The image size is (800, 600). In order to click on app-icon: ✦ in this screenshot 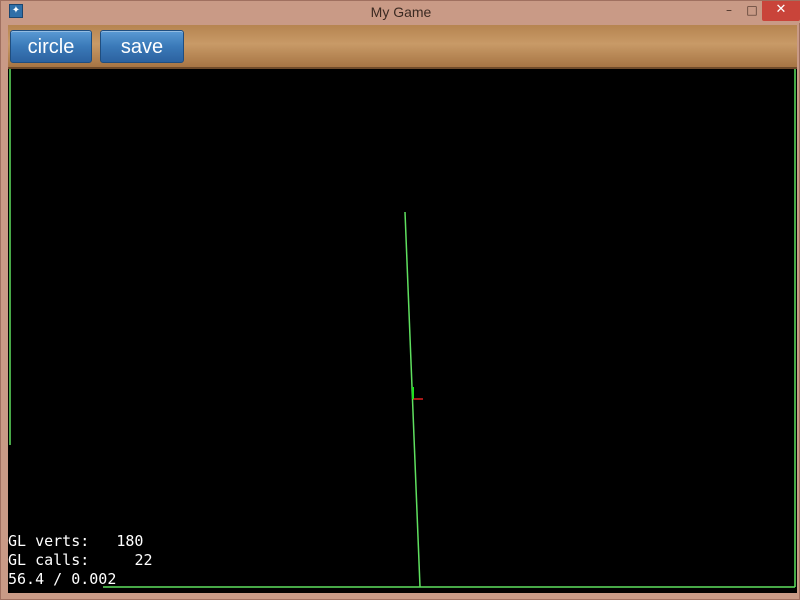, I will do `click(16, 11)`.